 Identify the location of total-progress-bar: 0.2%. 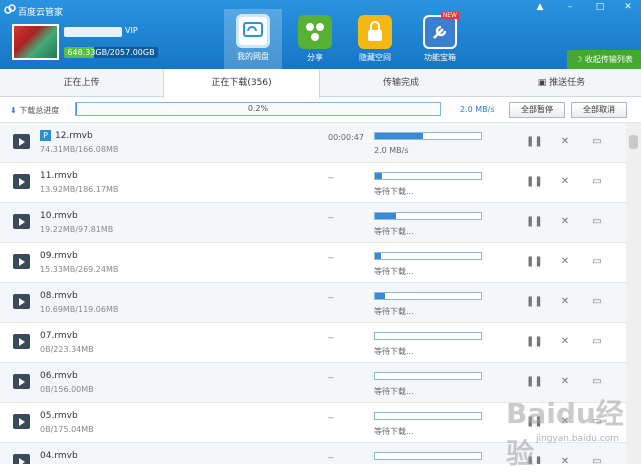
(258, 109).